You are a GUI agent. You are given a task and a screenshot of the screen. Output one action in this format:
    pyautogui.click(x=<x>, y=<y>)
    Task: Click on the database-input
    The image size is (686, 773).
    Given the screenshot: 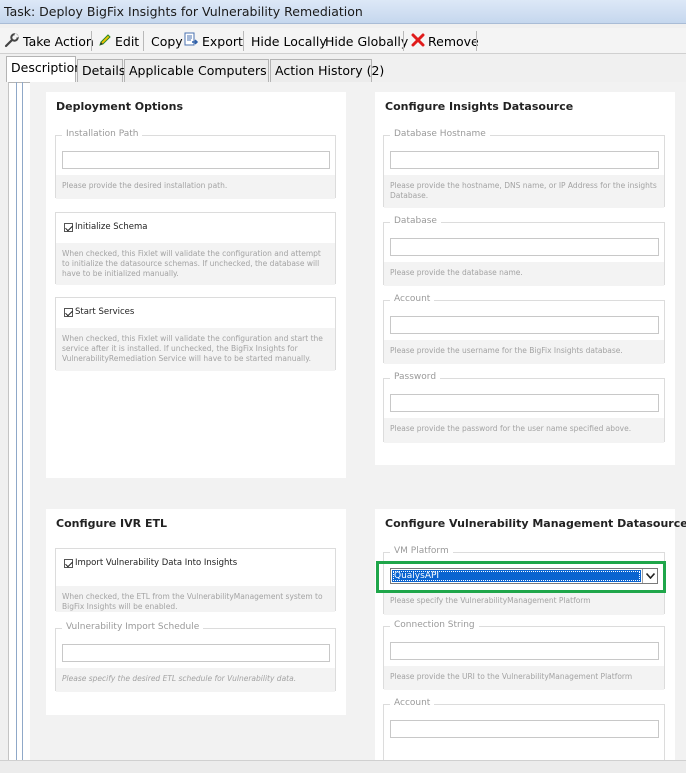 What is the action you would take?
    pyautogui.click(x=524, y=247)
    